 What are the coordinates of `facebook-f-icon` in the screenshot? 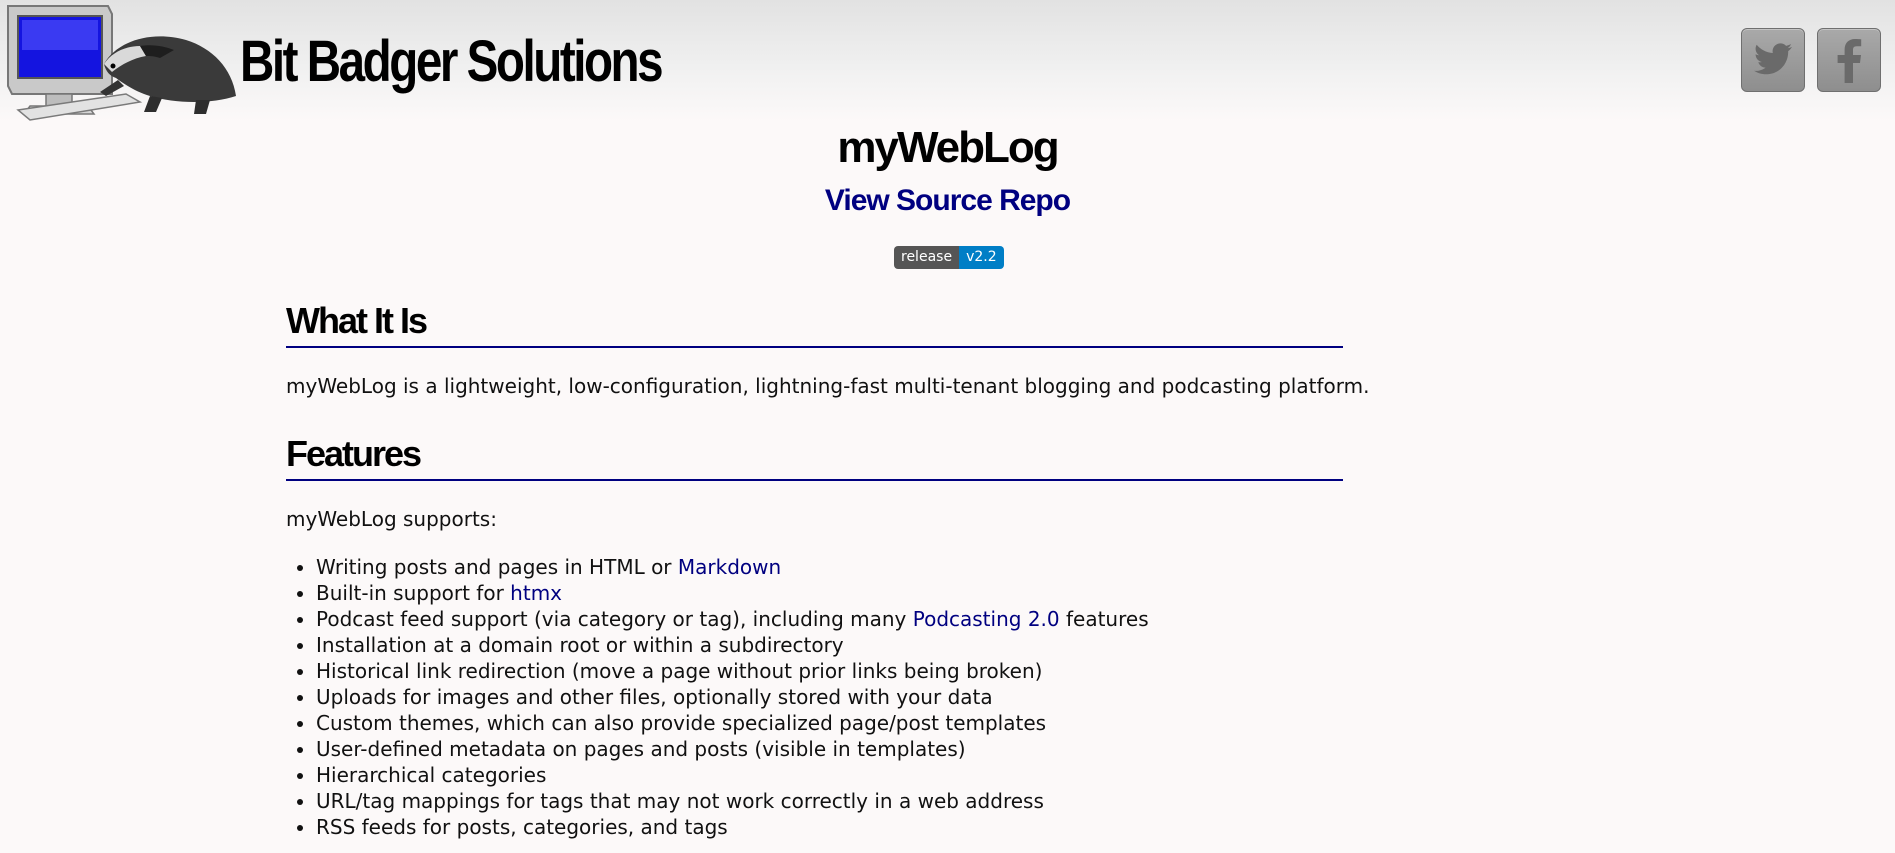 It's located at (1849, 61).